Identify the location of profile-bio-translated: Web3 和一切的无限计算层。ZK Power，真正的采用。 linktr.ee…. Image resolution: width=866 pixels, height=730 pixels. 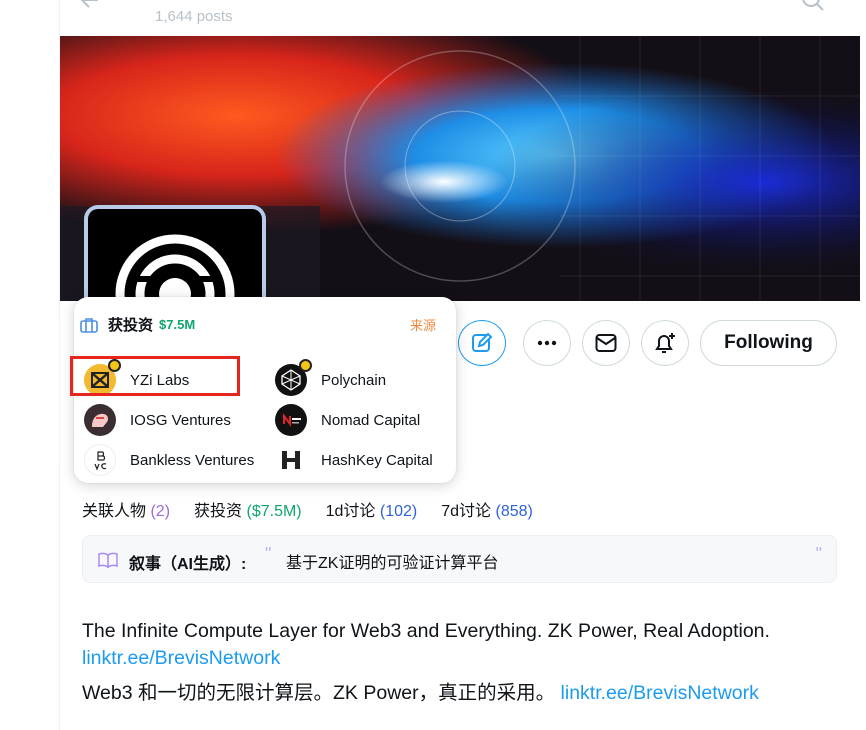
(462, 693).